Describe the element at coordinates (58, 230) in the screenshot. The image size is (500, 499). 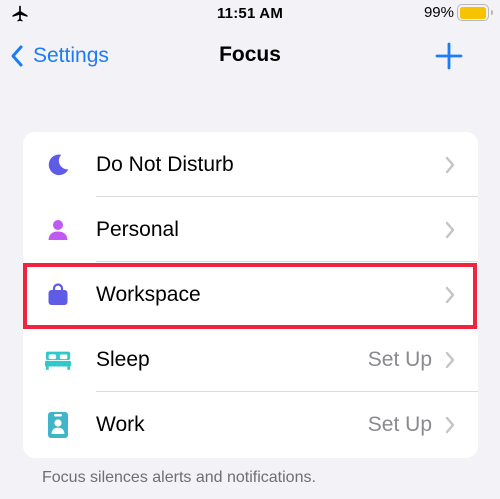
I see `person-icon` at that location.